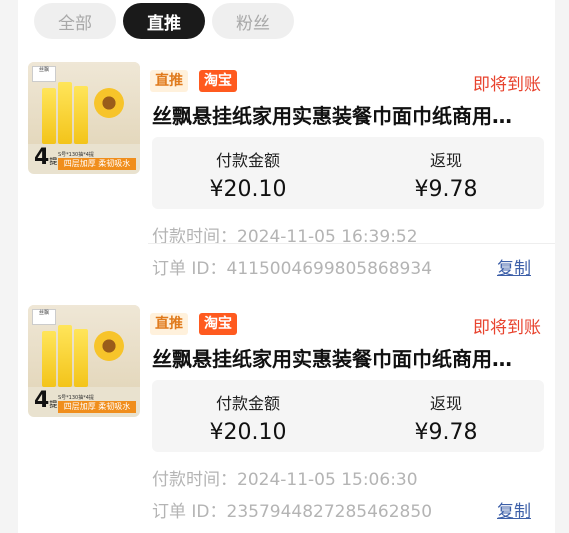 The width and height of the screenshot is (569, 533). I want to click on payment-time: 付款时间：2024-11-05 15:06:30, so click(285, 480).